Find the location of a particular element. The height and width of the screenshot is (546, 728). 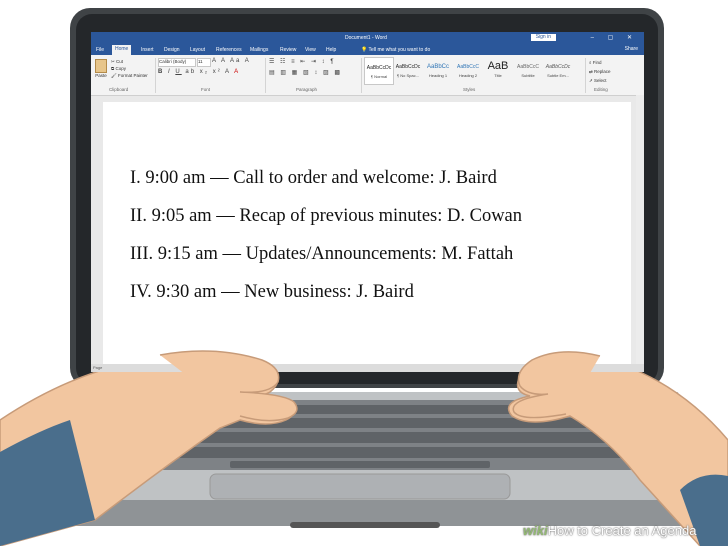

font-name-select: Calibri (Body) is located at coordinates (177, 62).